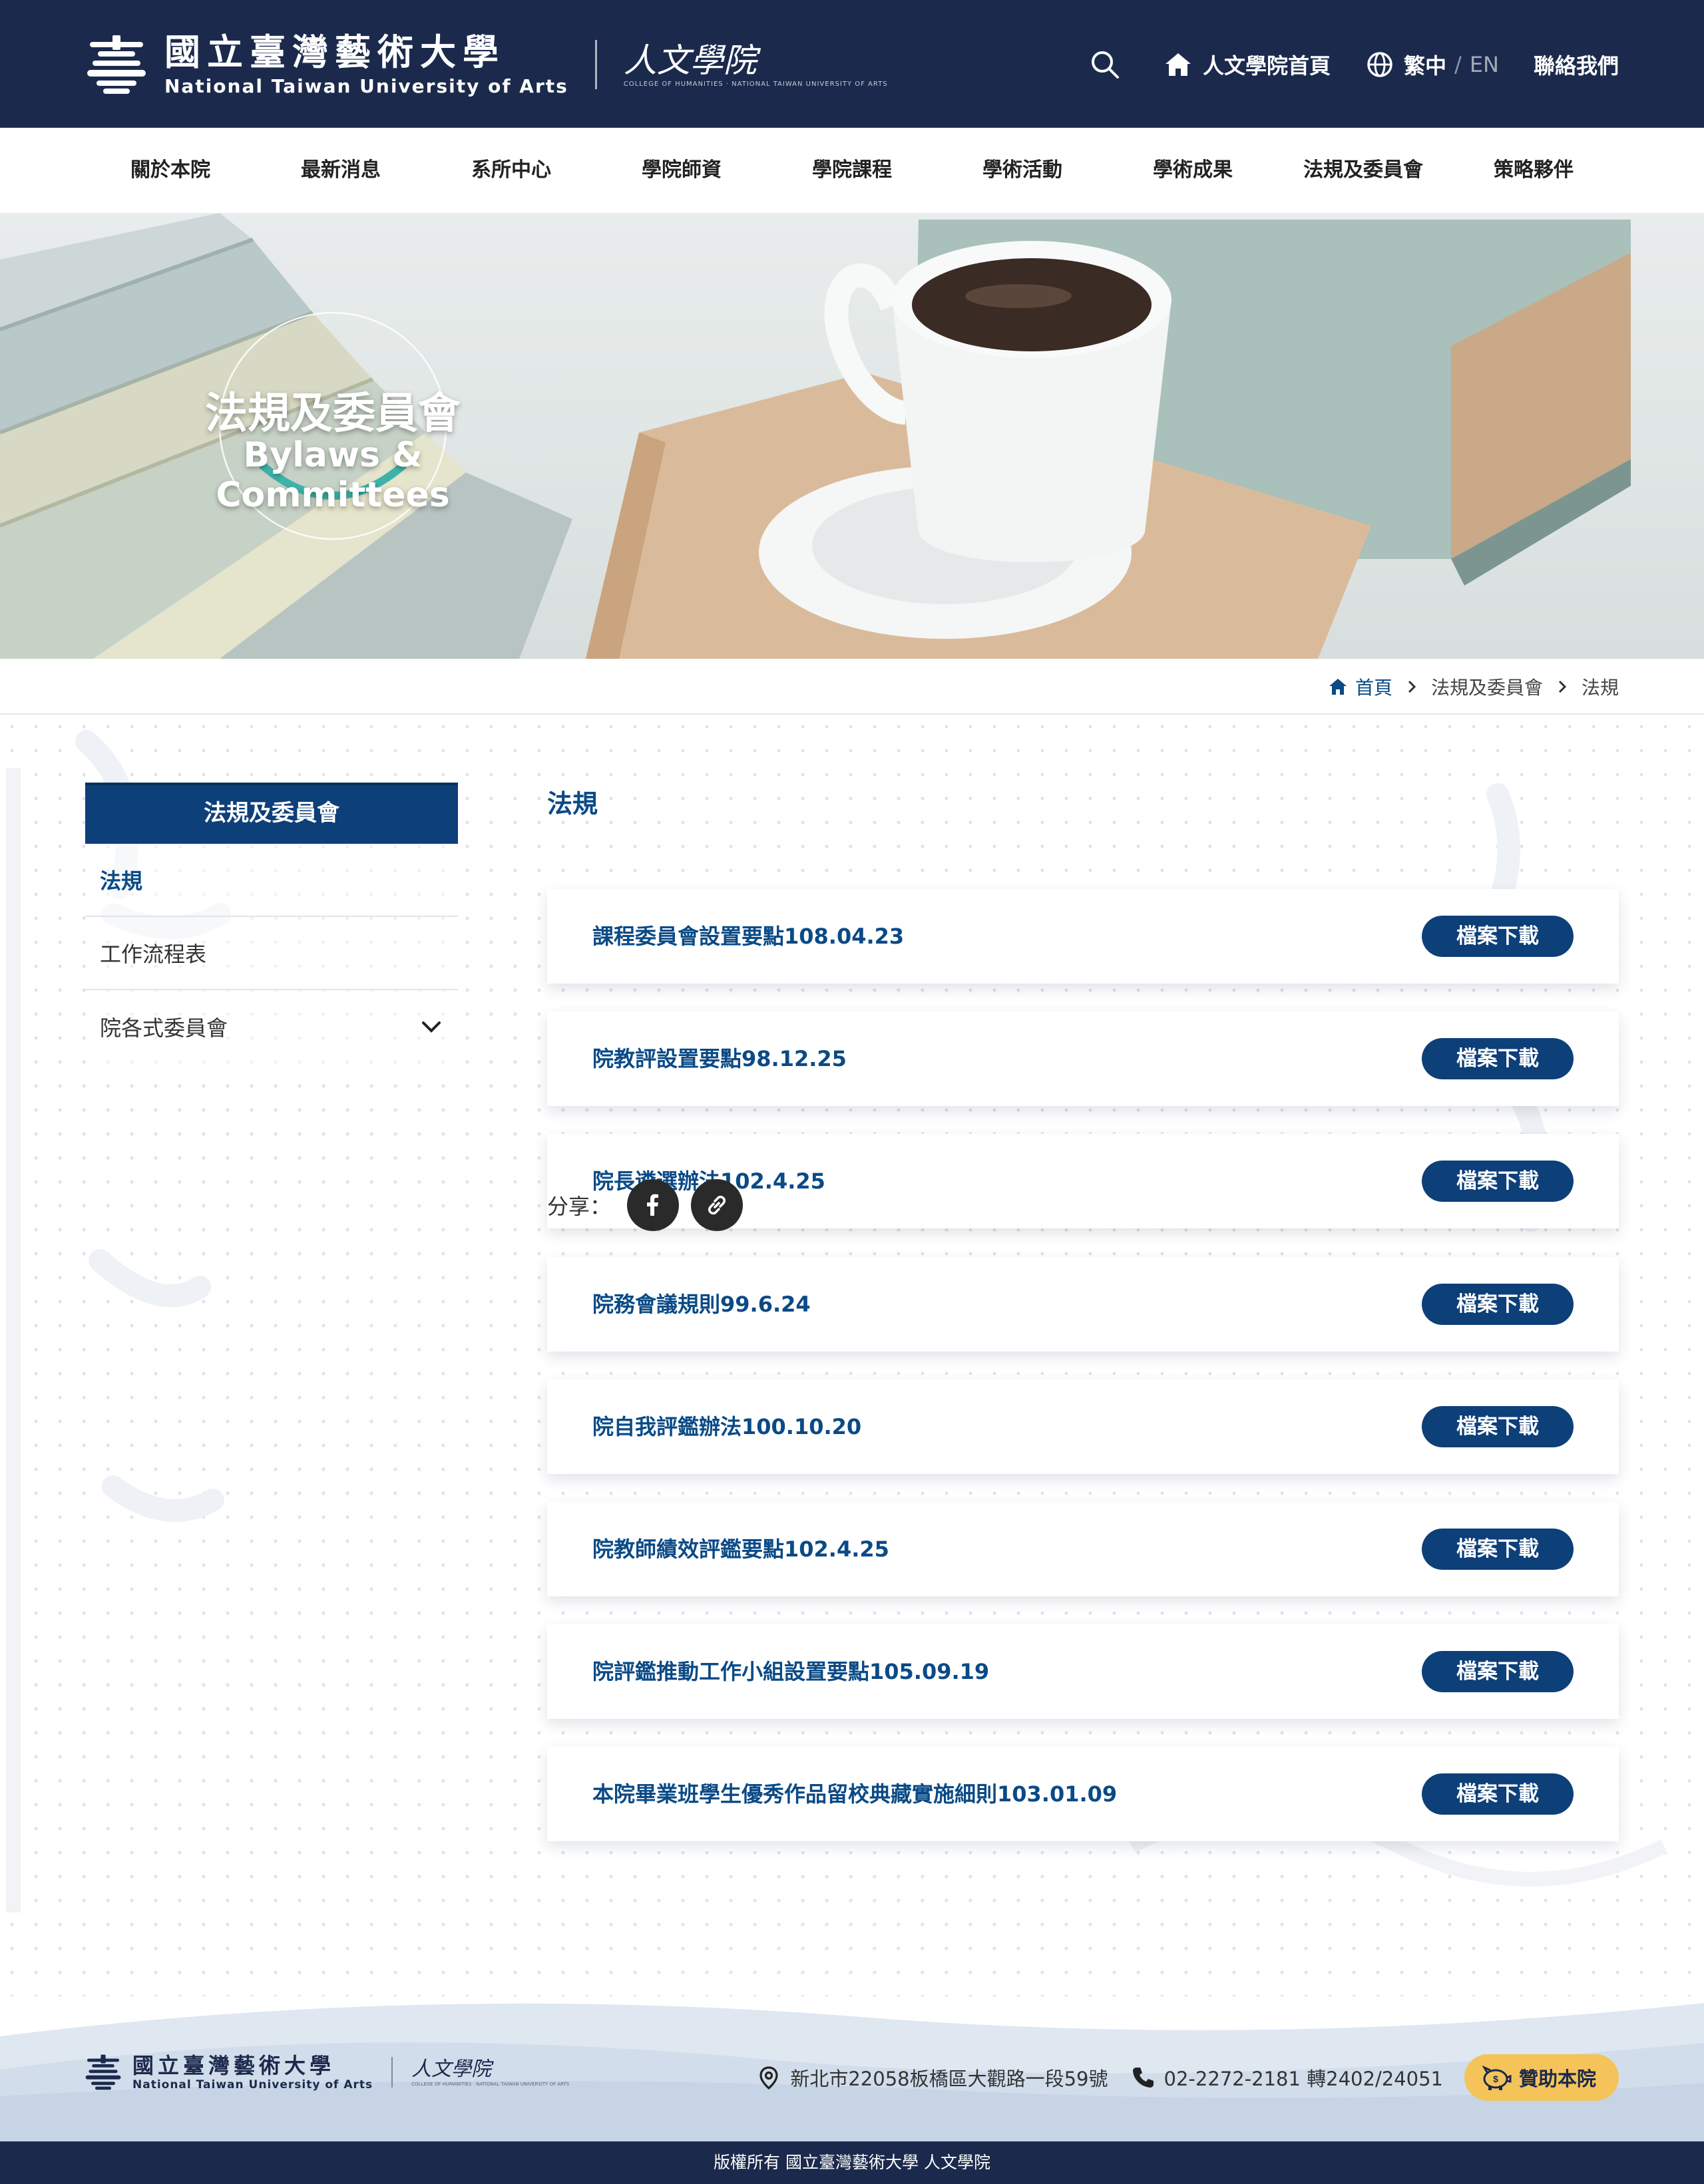 This screenshot has width=1704, height=2184. I want to click on share-bar: 分享：, so click(651, 1205).